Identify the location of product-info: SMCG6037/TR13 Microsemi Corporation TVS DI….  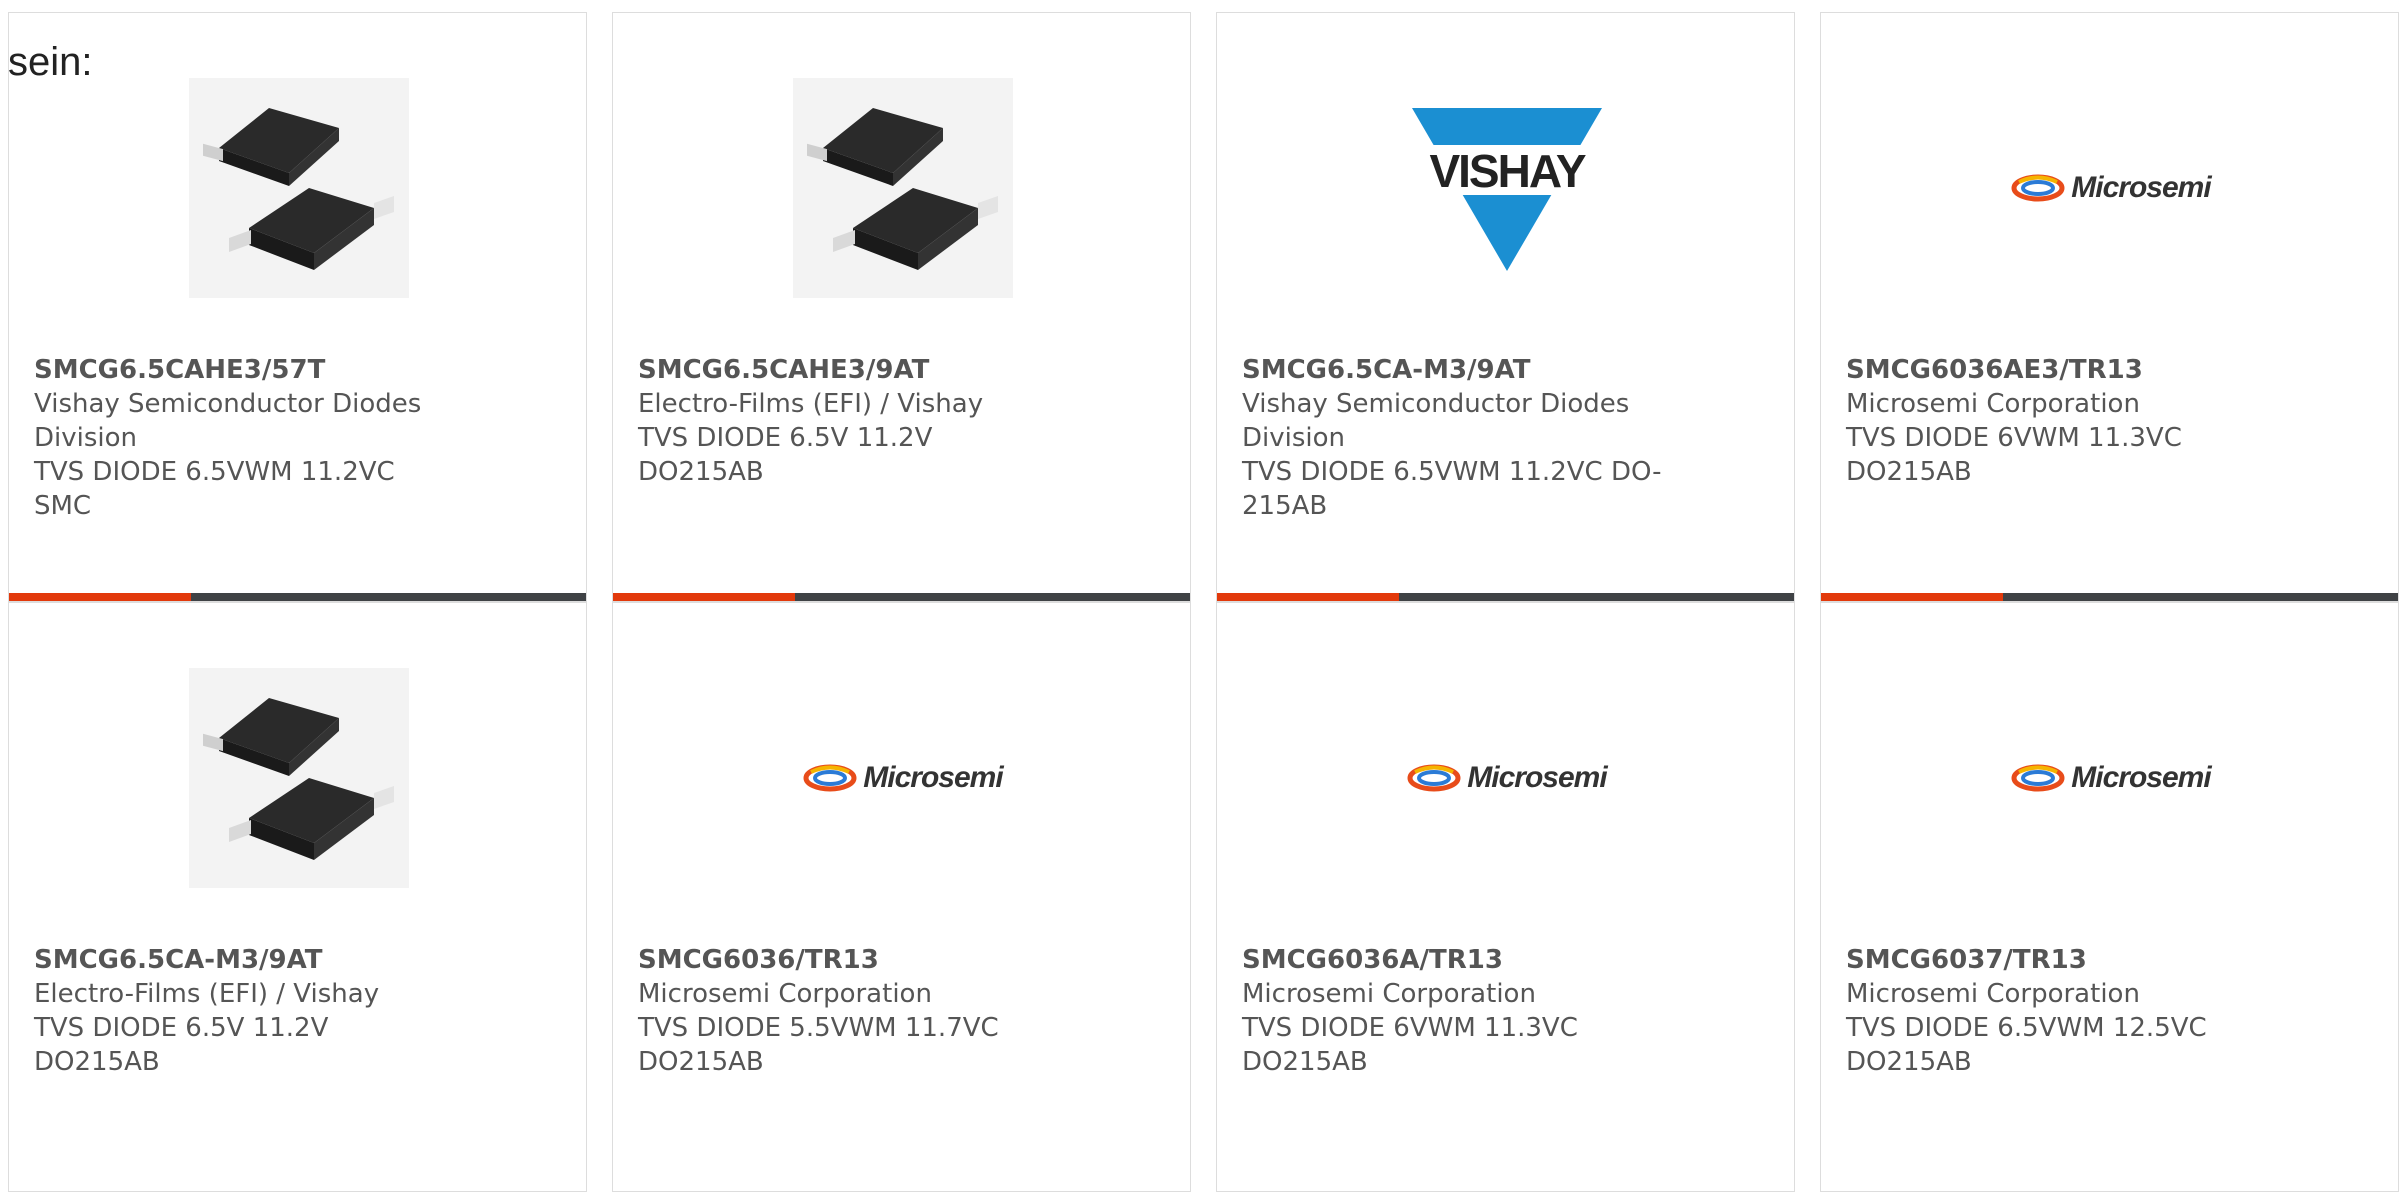
(2056, 1011).